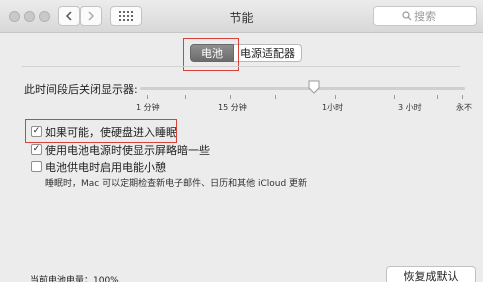 Image resolution: width=483 pixels, height=282 pixels. I want to click on search-placeholder: 搜索, so click(425, 16).